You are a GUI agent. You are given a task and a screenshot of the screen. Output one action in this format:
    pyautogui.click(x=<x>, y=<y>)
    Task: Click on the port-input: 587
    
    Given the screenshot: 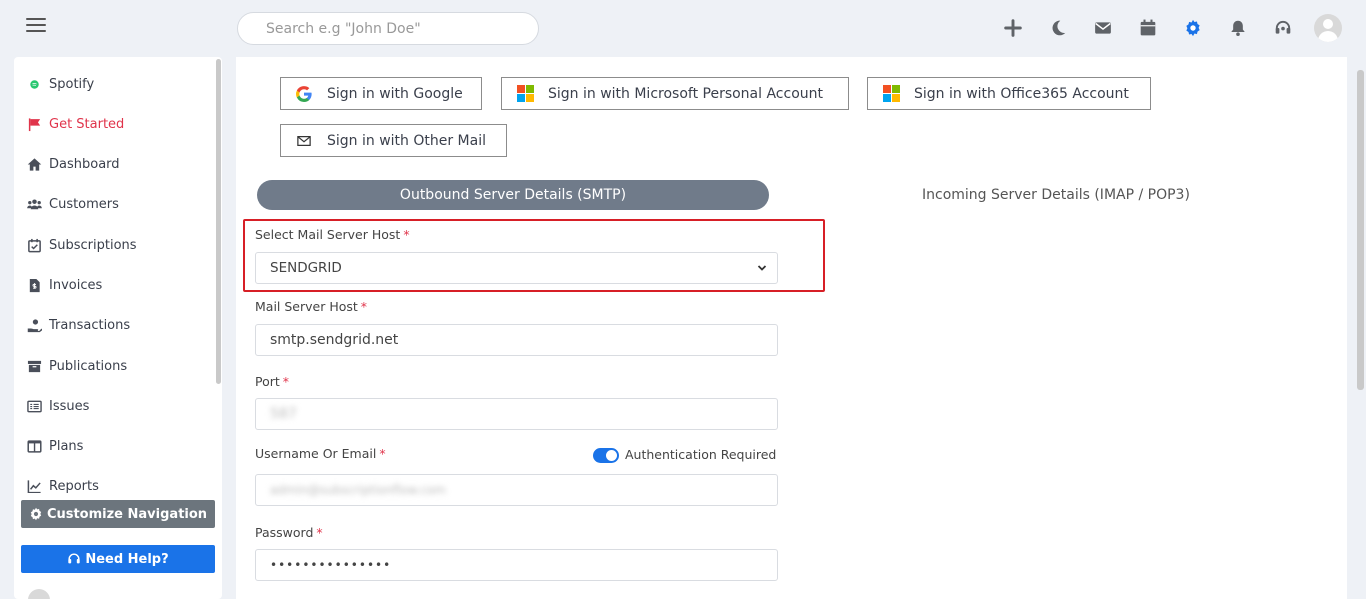 What is the action you would take?
    pyautogui.click(x=516, y=414)
    